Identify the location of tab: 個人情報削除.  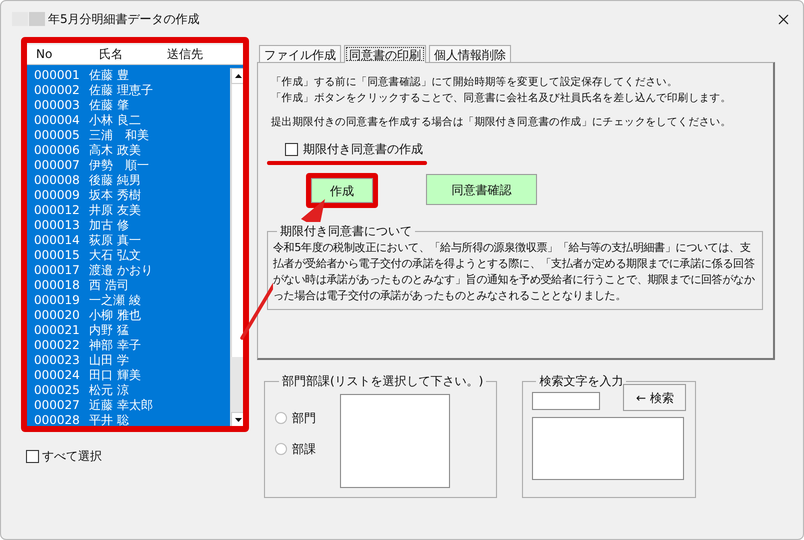
(470, 54).